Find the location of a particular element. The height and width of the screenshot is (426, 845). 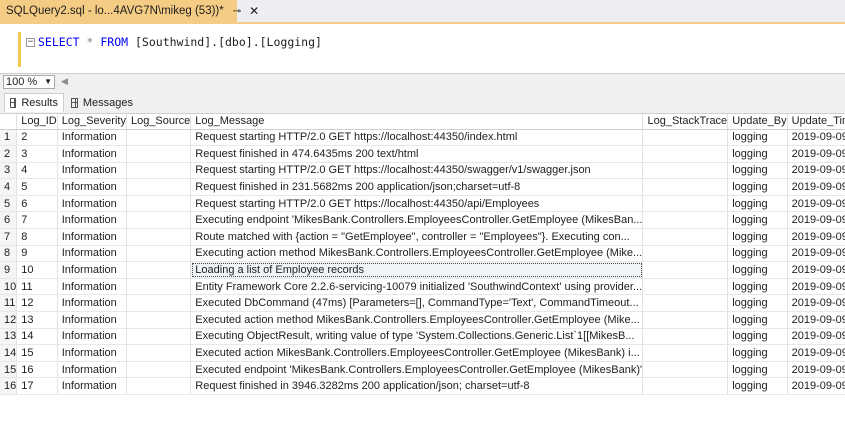

table-cell: Loading a list of Employee records is located at coordinates (417, 270).